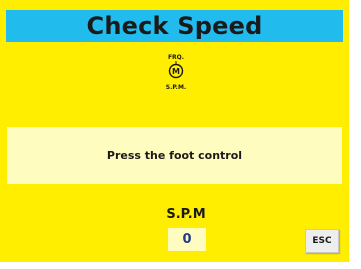  I want to click on screen-title: Check Speed, so click(174, 26).